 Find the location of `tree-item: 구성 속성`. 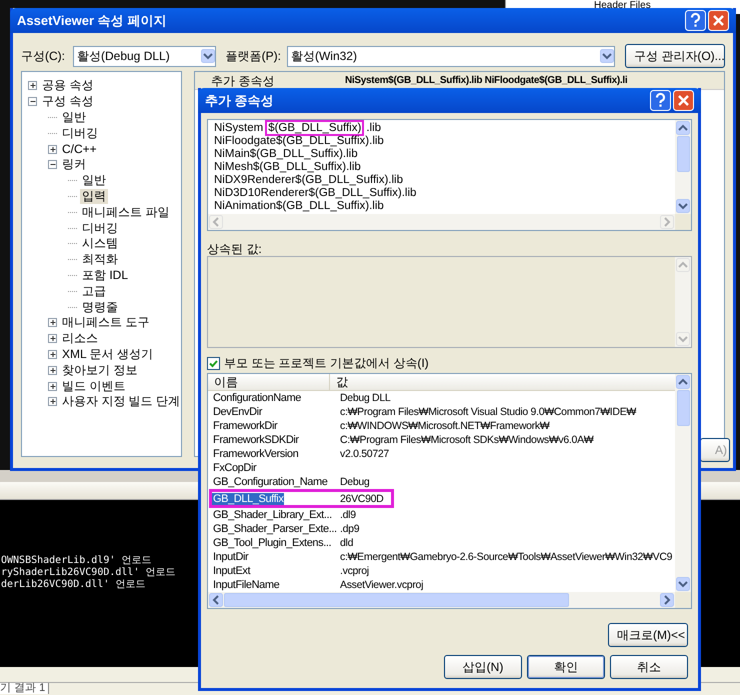

tree-item: 구성 속성 is located at coordinates (68, 102).